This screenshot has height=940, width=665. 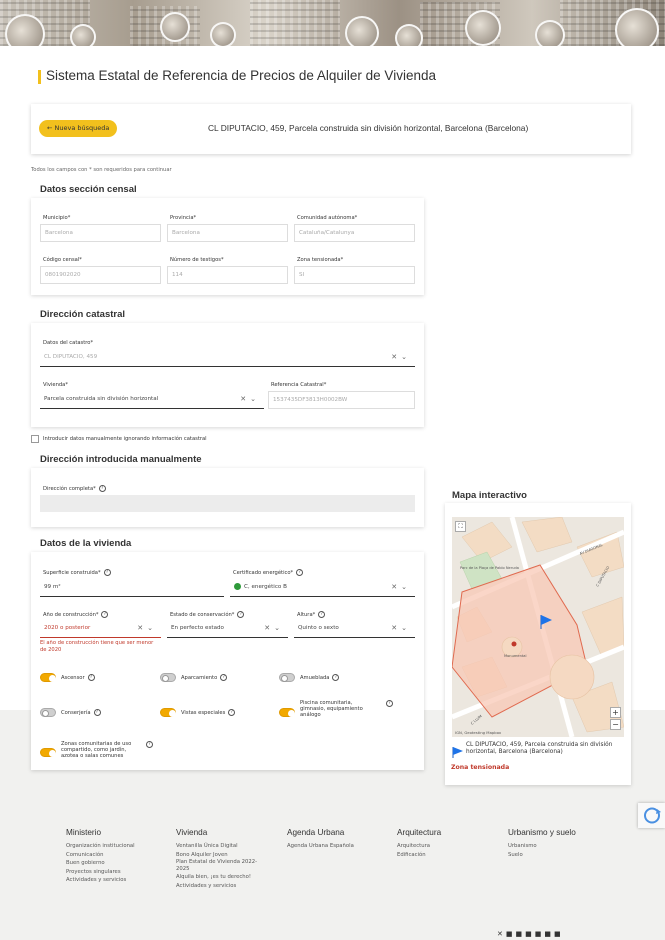 What do you see at coordinates (35, 439) in the screenshot?
I see `manual-data-checkbox` at bounding box center [35, 439].